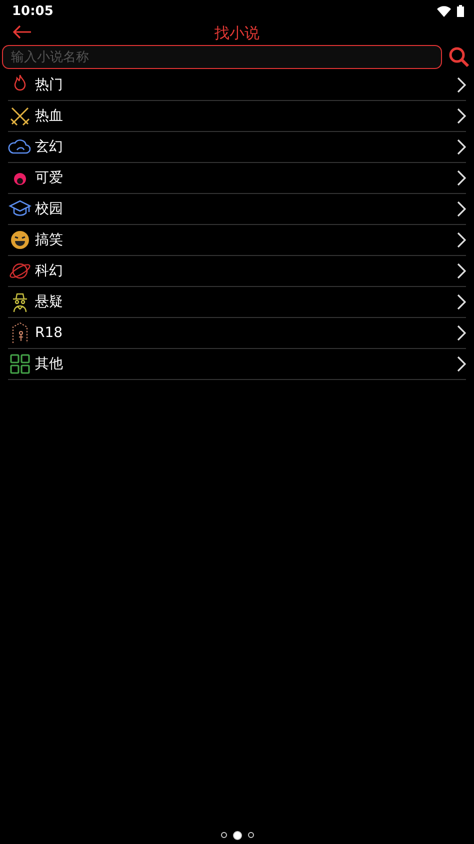 Image resolution: width=474 pixels, height=844 pixels. What do you see at coordinates (244, 209) in the screenshot?
I see `category-item: 校园` at bounding box center [244, 209].